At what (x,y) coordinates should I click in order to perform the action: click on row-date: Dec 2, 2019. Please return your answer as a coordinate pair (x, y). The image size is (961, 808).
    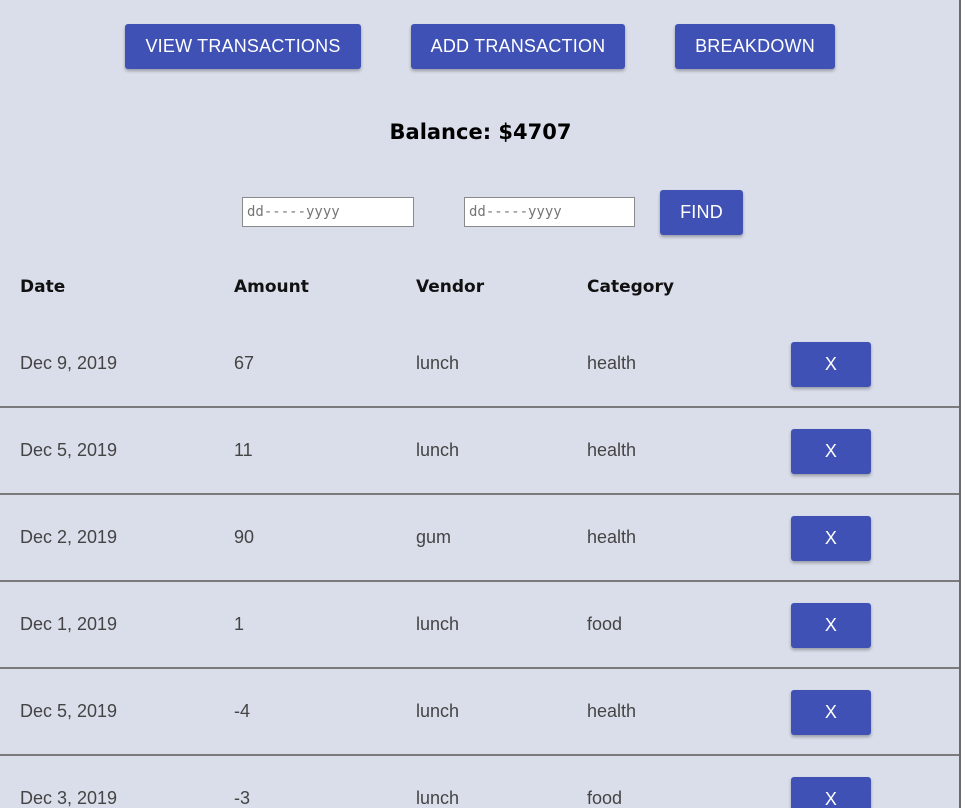
    Looking at the image, I should click on (69, 537).